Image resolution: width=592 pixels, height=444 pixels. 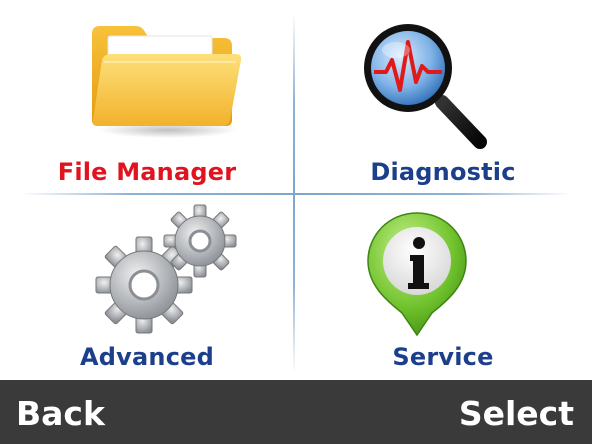 What do you see at coordinates (443, 357) in the screenshot?
I see `menu-item-label: Service` at bounding box center [443, 357].